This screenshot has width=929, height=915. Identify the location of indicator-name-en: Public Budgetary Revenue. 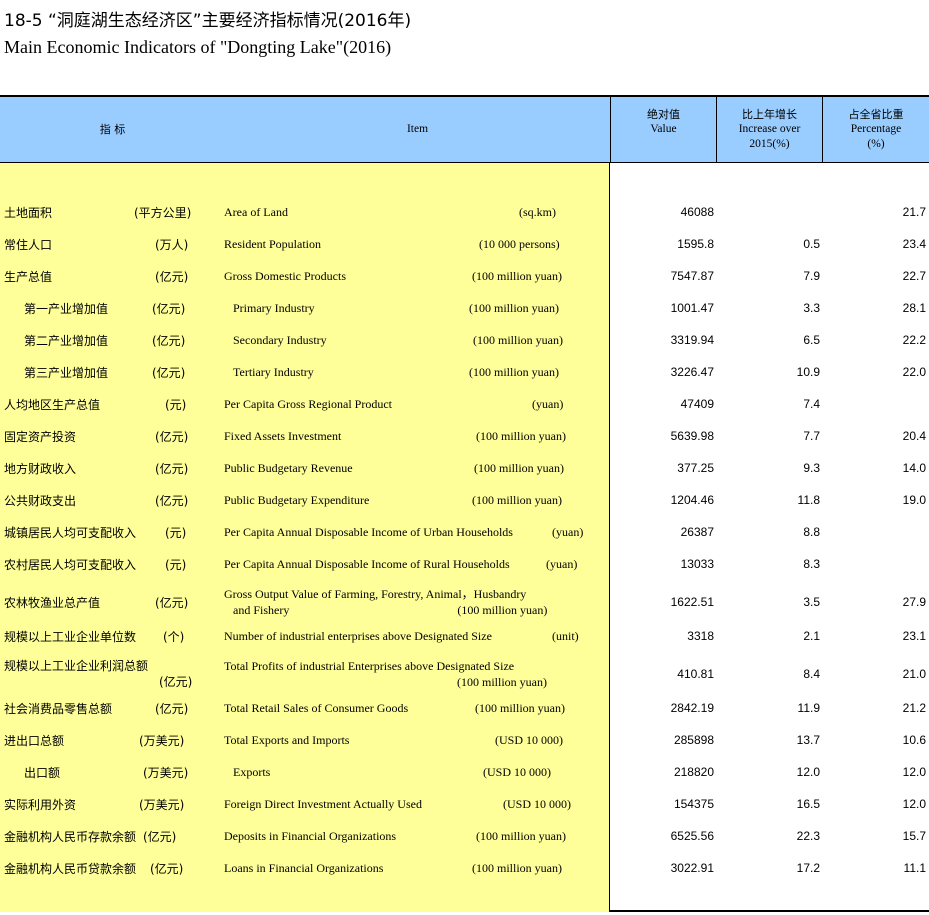
(288, 467).